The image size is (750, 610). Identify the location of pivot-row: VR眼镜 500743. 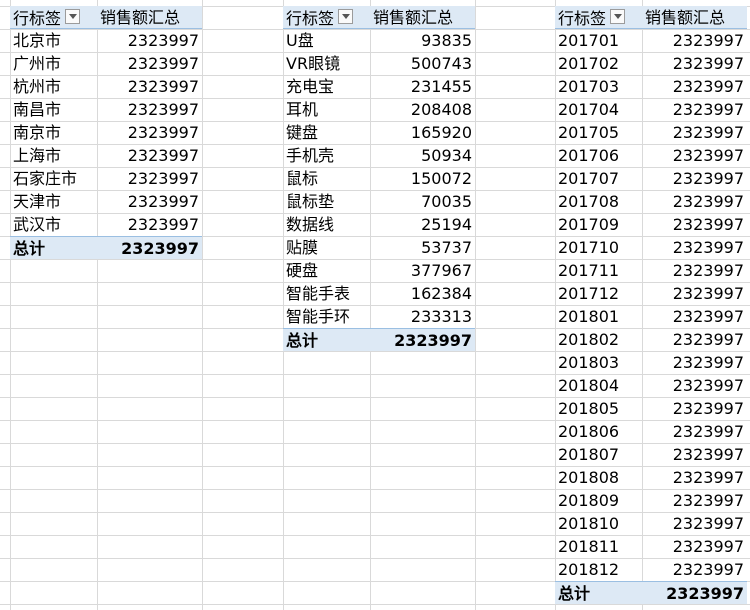
(379, 63).